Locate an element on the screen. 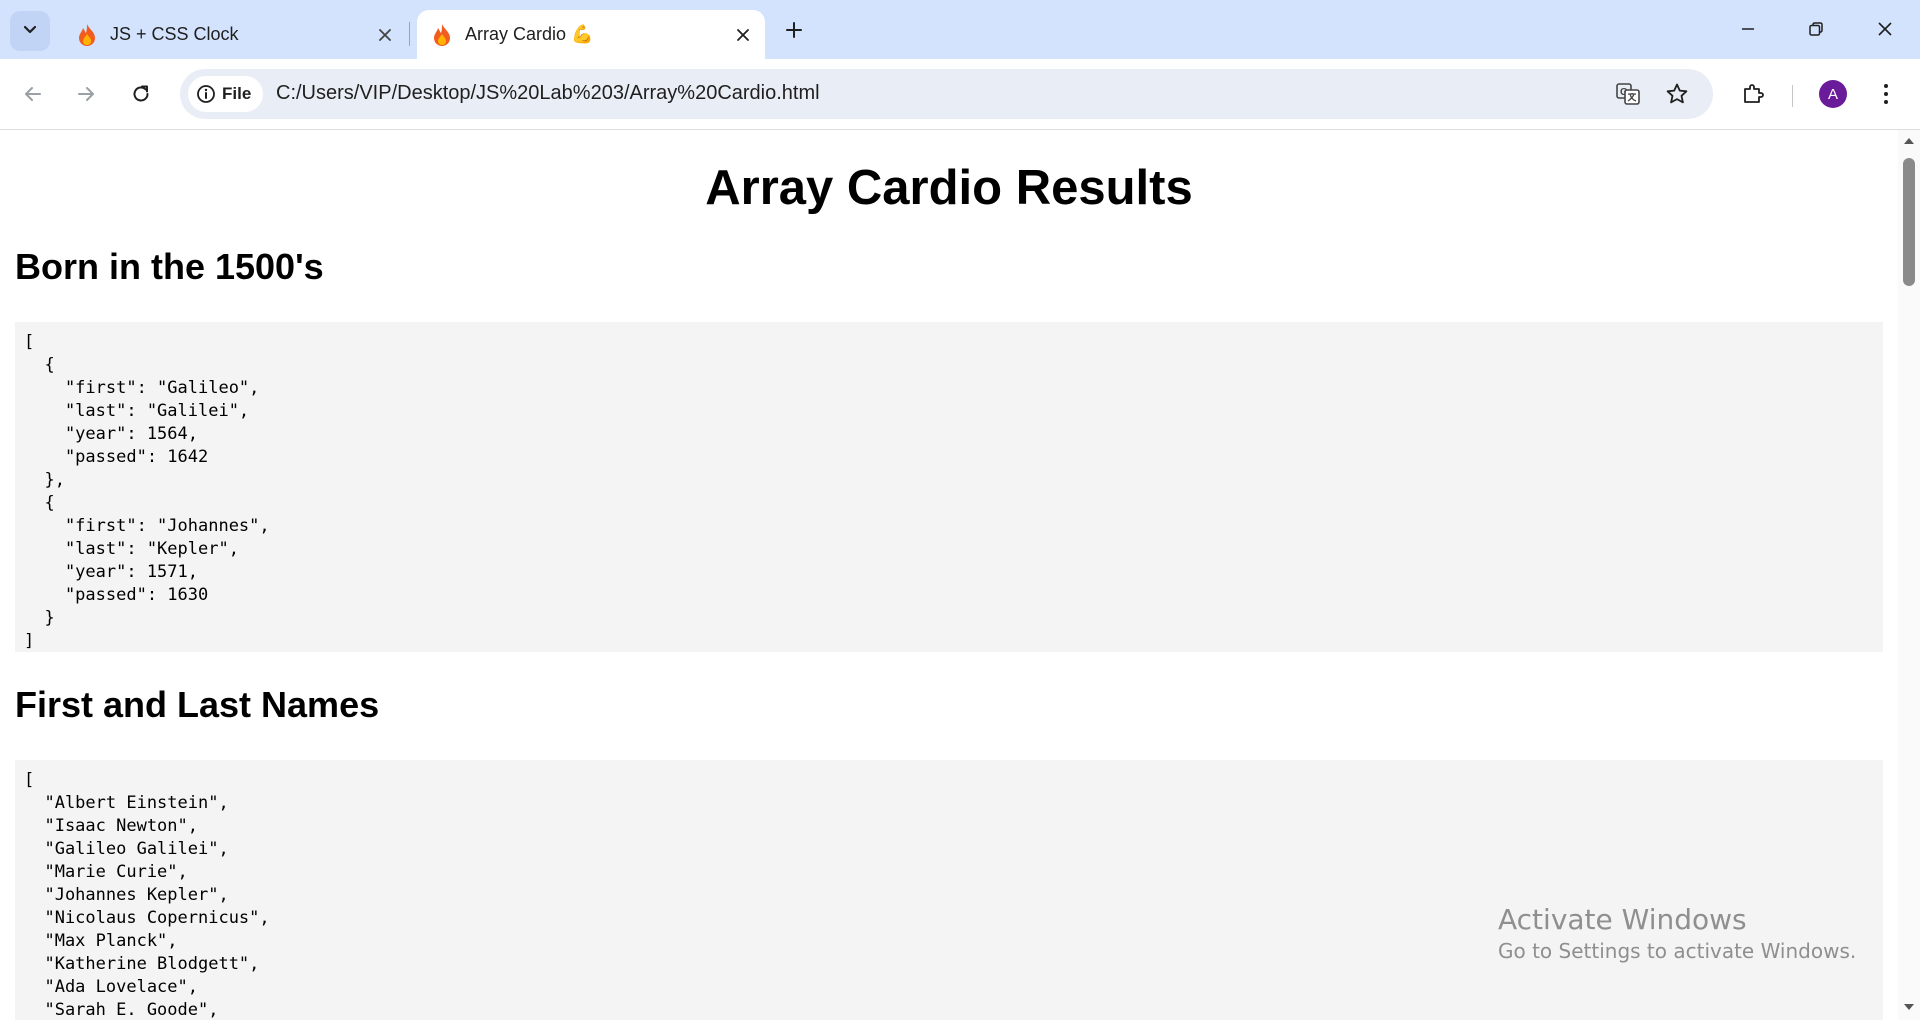  translate-button: G is located at coordinates (1628, 94).